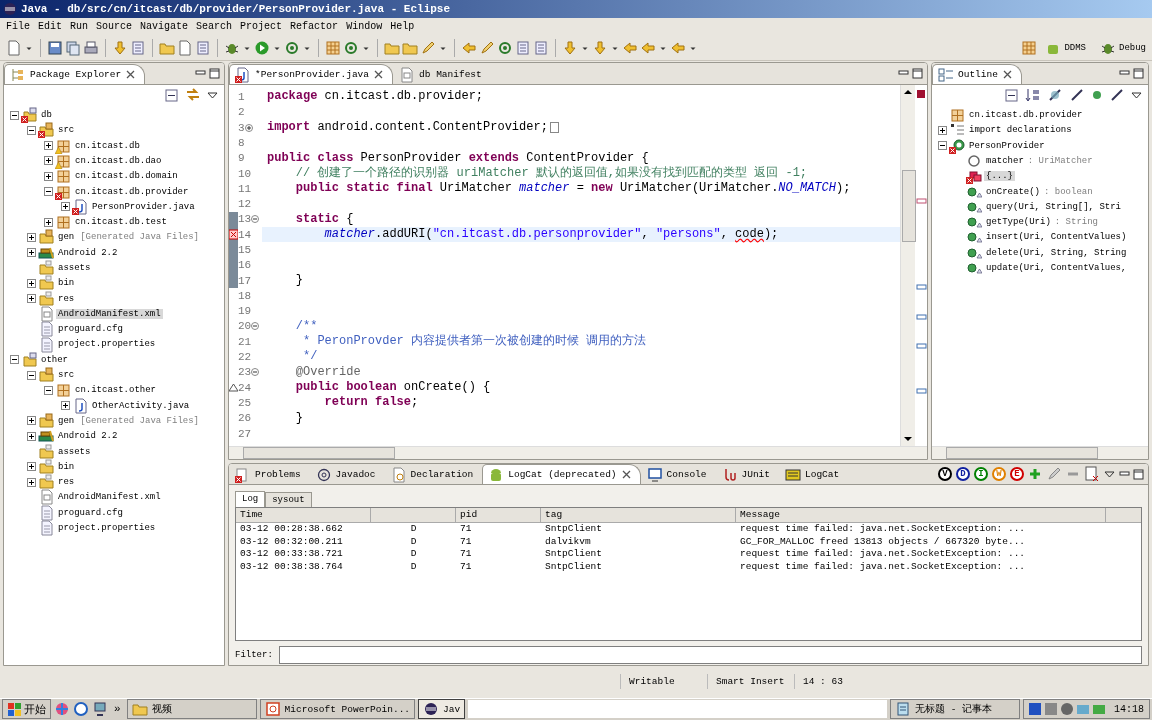 The image size is (1152, 720). I want to click on tree-item: cn.itcast.db.provider, so click(1026, 115).